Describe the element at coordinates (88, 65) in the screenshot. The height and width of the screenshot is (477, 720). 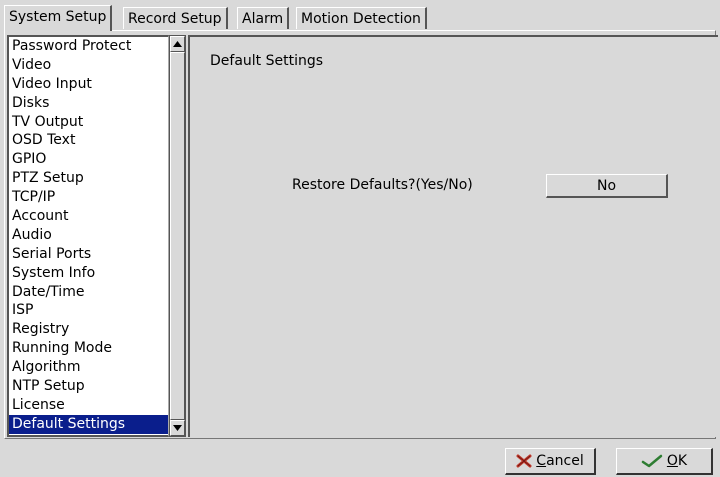
I see `list-item-video: Video` at that location.